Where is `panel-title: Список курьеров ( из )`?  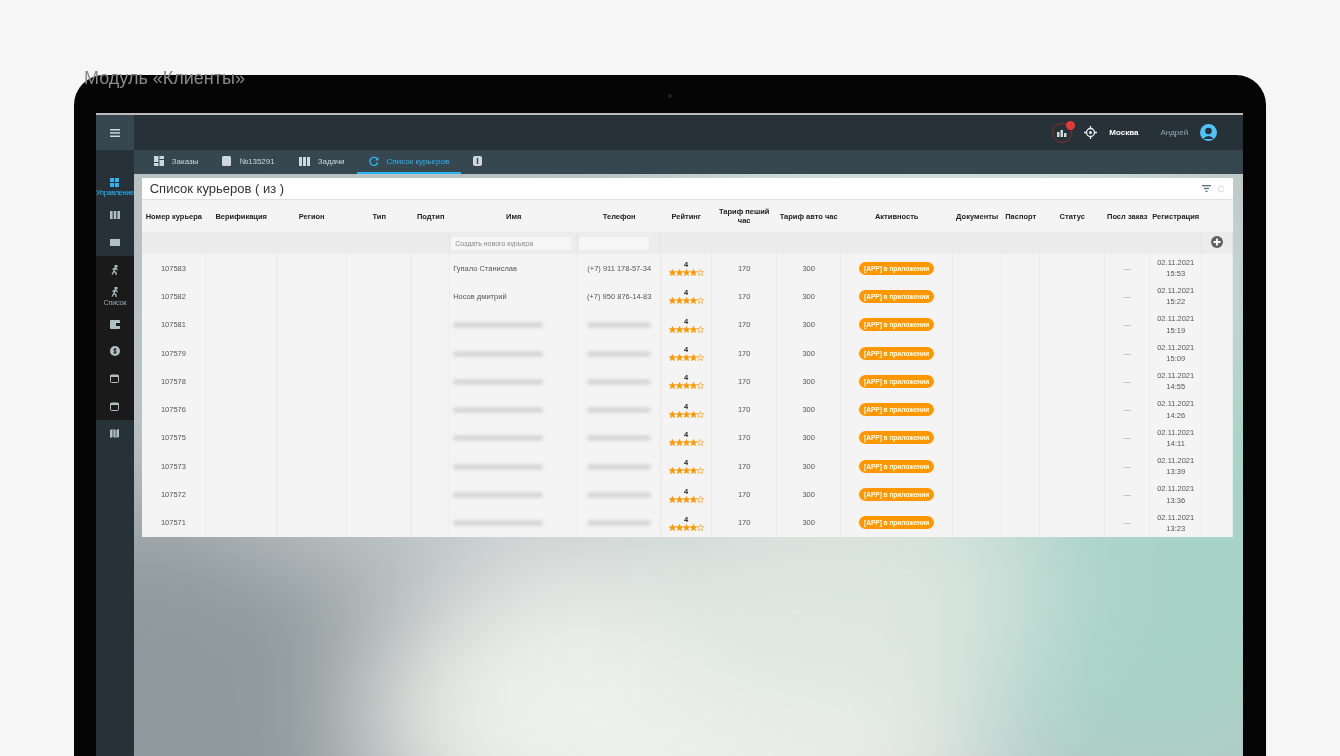
panel-title: Список курьеров ( из ) is located at coordinates (217, 188).